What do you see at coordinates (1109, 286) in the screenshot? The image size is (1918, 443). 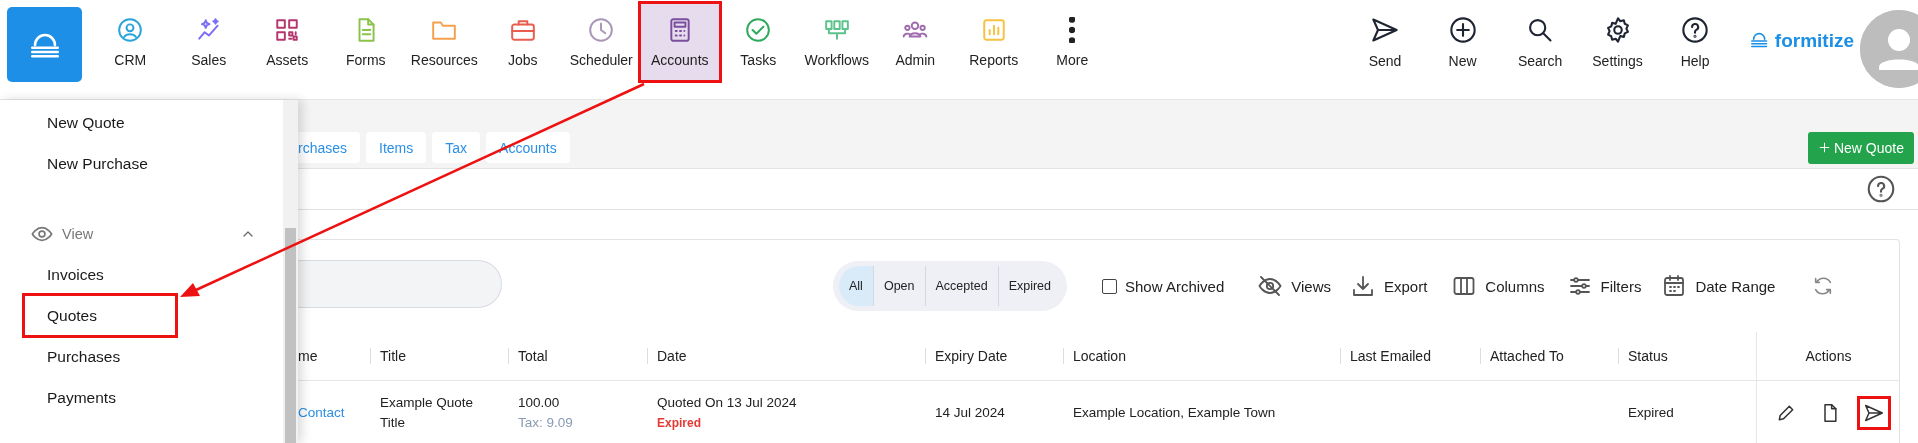 I see `checkbox` at bounding box center [1109, 286].